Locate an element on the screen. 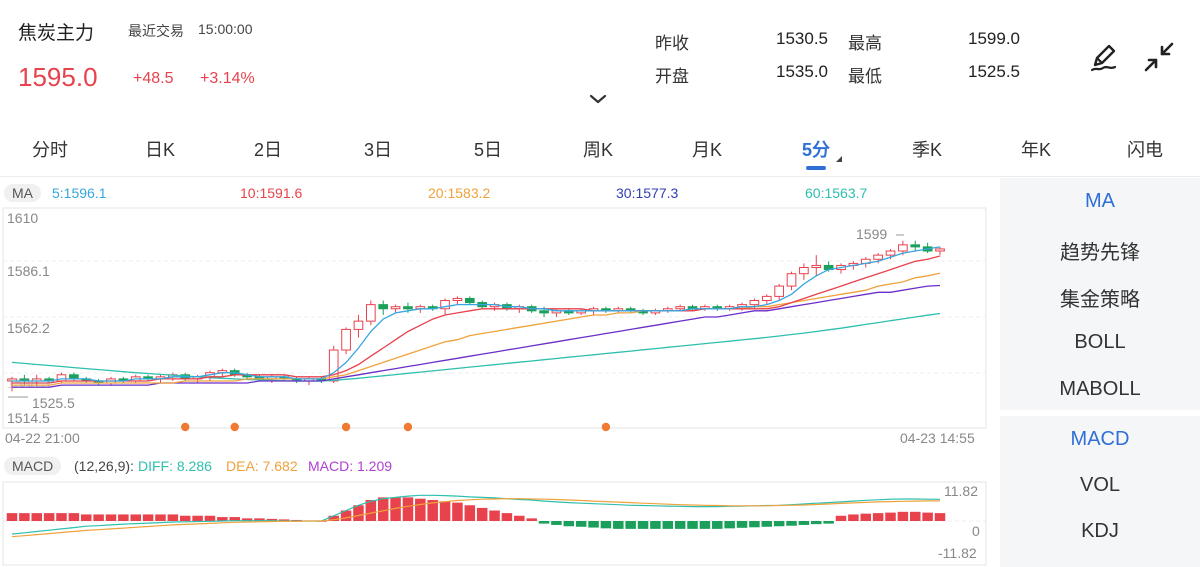 This screenshot has height=567, width=1200. low-value: 1525.5 is located at coordinates (994, 71).